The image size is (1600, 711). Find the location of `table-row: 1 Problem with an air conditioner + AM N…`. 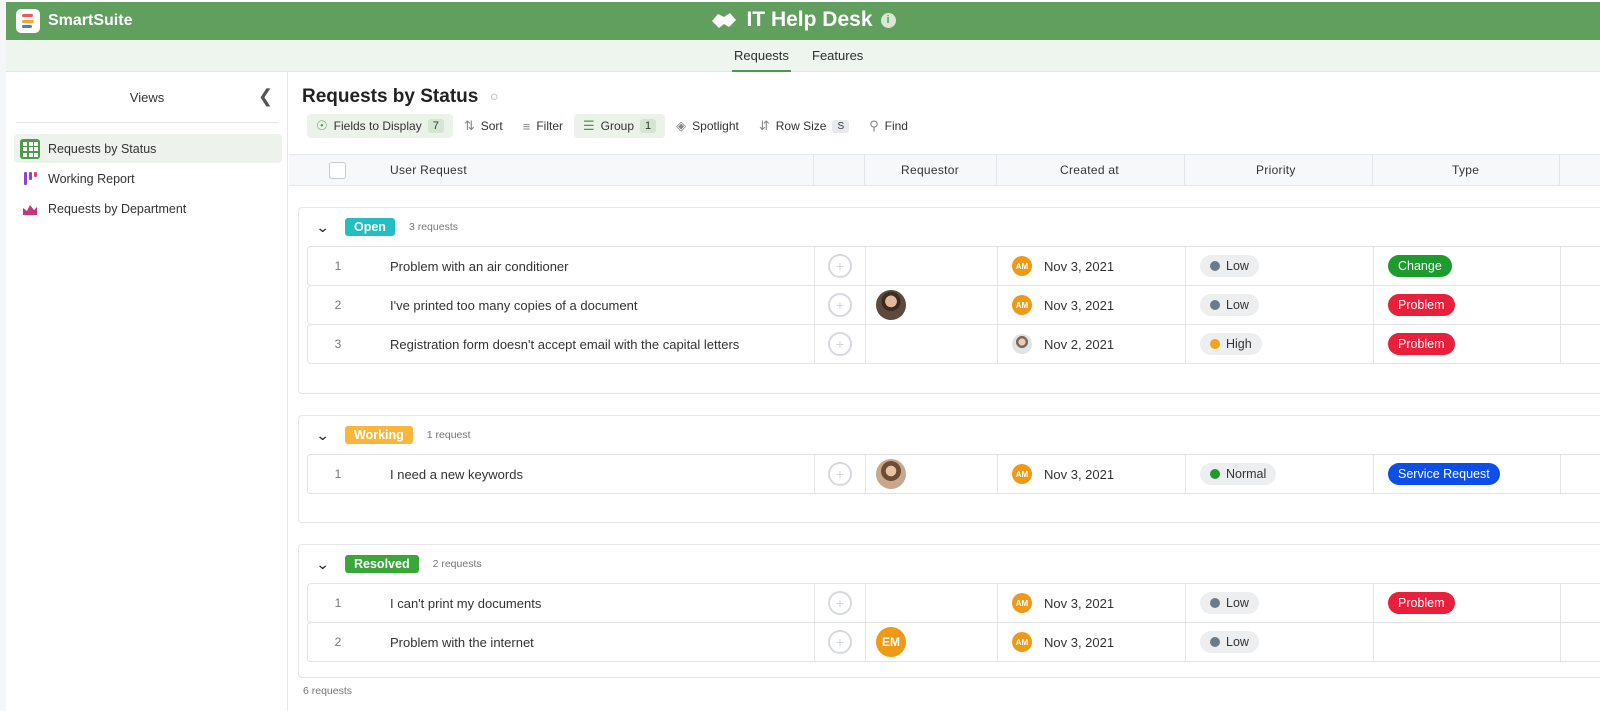

table-row: 1 Problem with an air conditioner + AM N… is located at coordinates (953, 266).